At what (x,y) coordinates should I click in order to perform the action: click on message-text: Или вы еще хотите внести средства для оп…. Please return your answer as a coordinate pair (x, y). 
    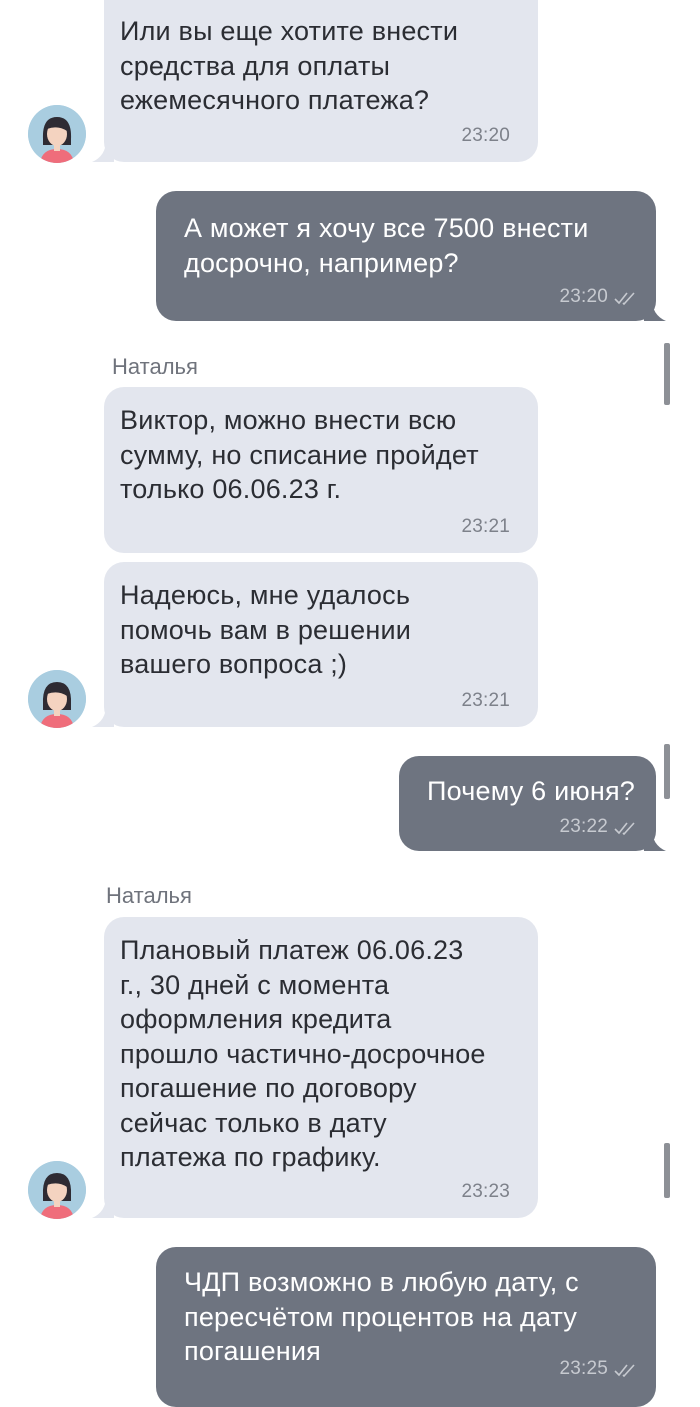
    Looking at the image, I should click on (289, 65).